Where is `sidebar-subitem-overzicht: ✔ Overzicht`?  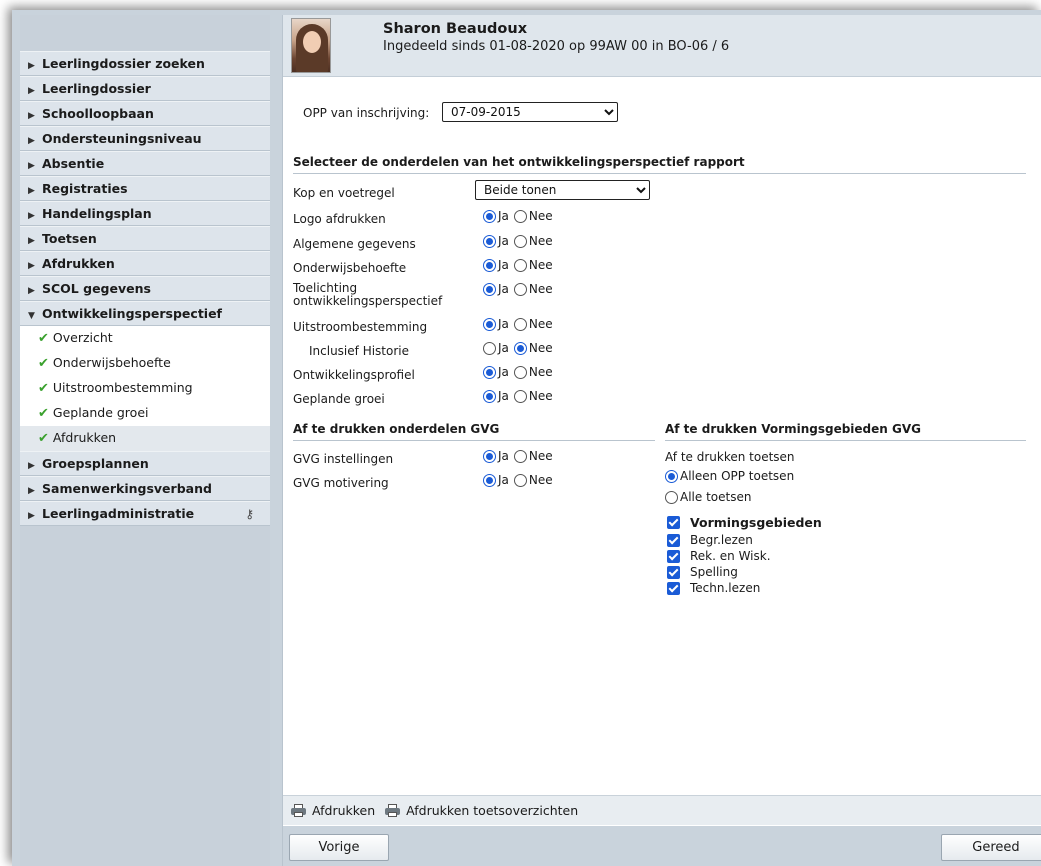 sidebar-subitem-overzicht: ✔ Overzicht is located at coordinates (145, 338).